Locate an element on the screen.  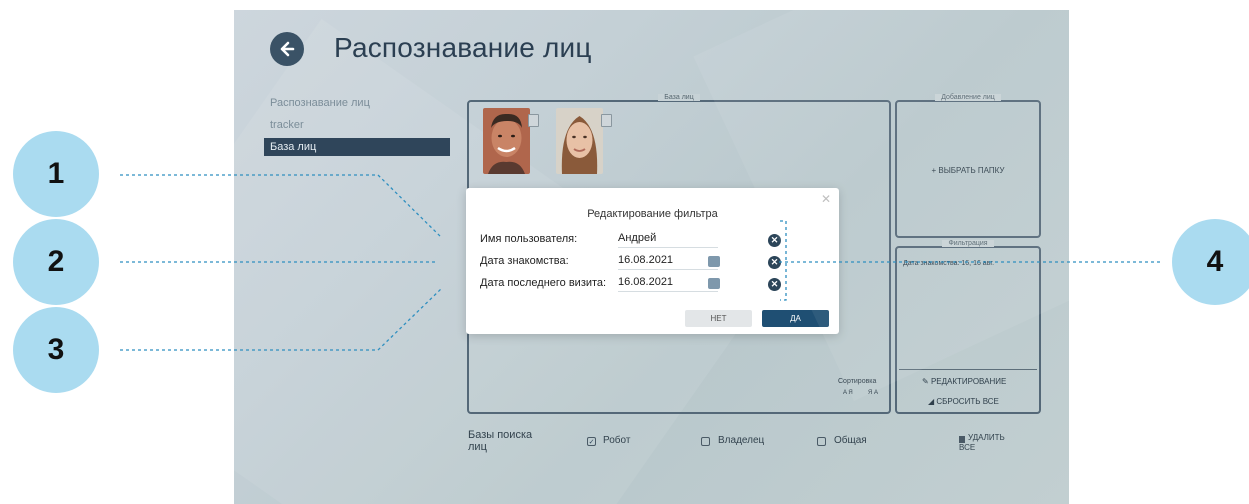
callout-bracket is located at coordinates (783, 260).